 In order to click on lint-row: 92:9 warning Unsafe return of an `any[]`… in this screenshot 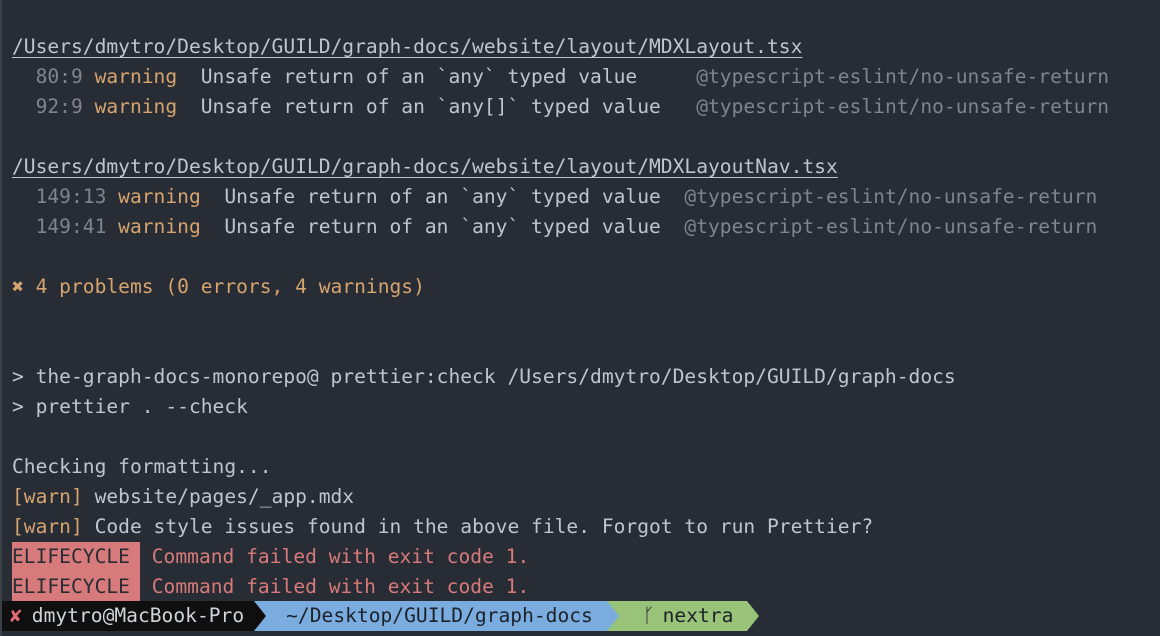, I will do `click(586, 107)`.